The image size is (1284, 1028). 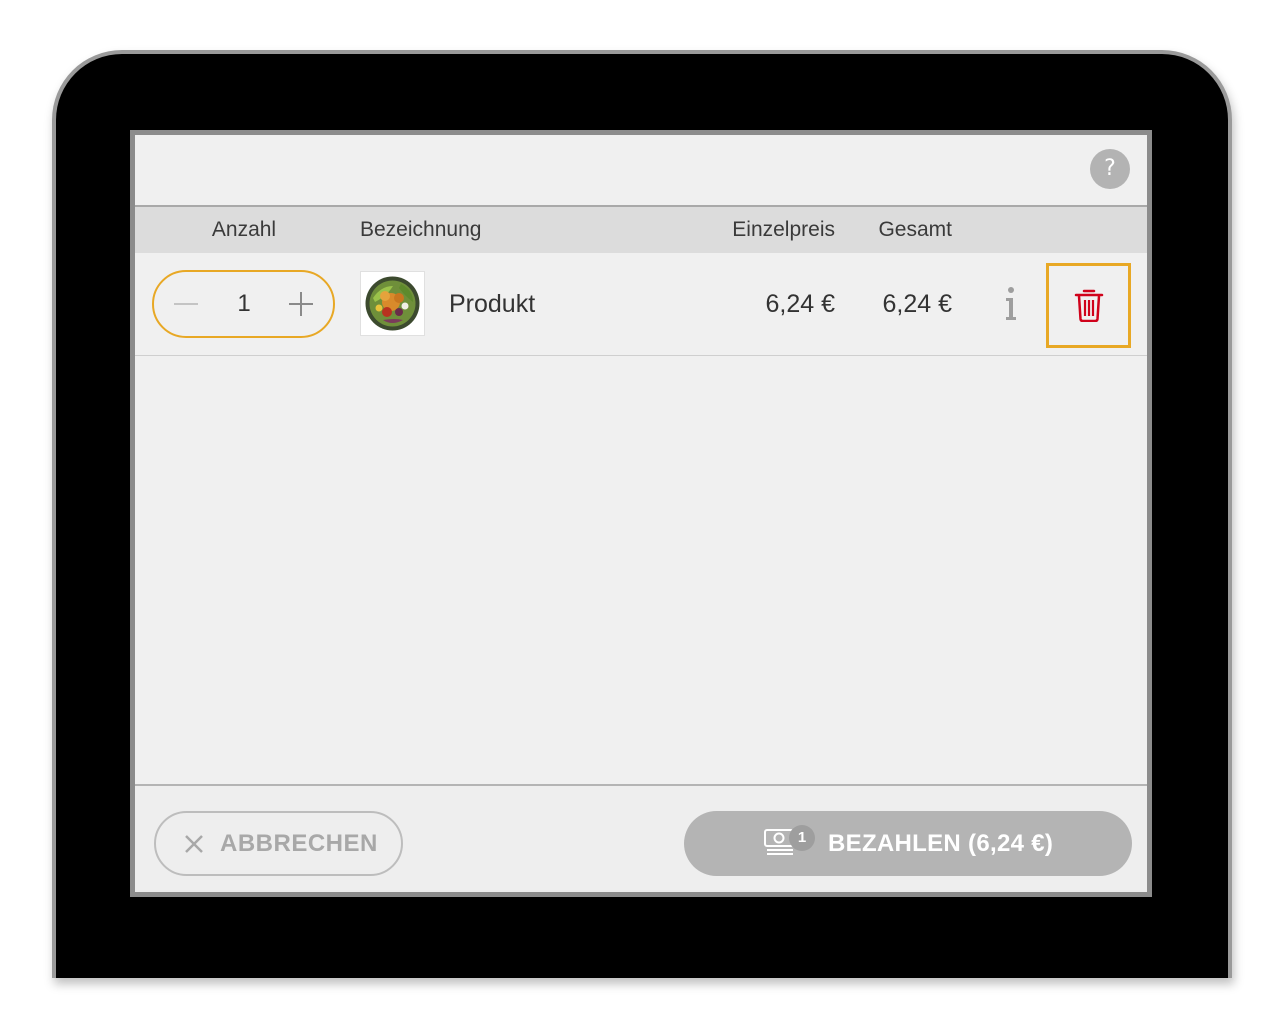 I want to click on salad-bowl-icon, so click(x=392, y=303).